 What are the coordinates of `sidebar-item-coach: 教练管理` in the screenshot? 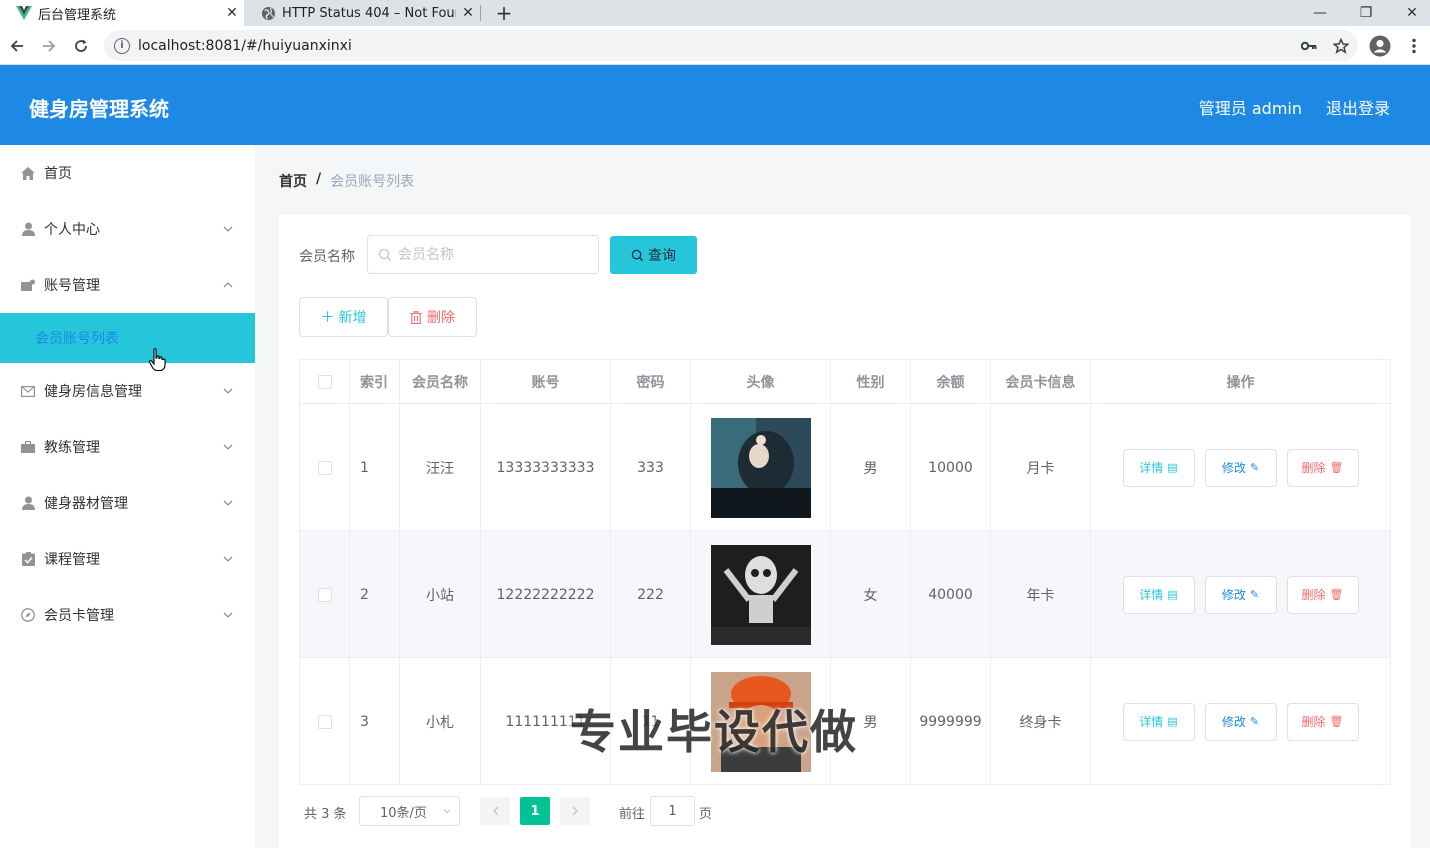 It's located at (127, 447).